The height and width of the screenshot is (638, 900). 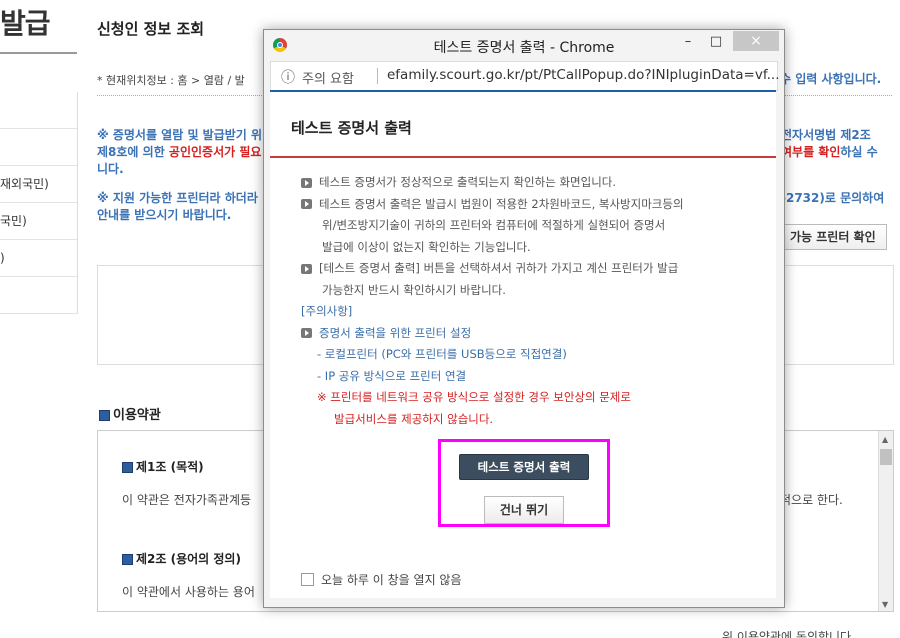 What do you see at coordinates (182, 207) in the screenshot?
I see `notice-2: ※ 지원 가능한 프린터라 하더라 안내를 받으시기 바랍니다.` at bounding box center [182, 207].